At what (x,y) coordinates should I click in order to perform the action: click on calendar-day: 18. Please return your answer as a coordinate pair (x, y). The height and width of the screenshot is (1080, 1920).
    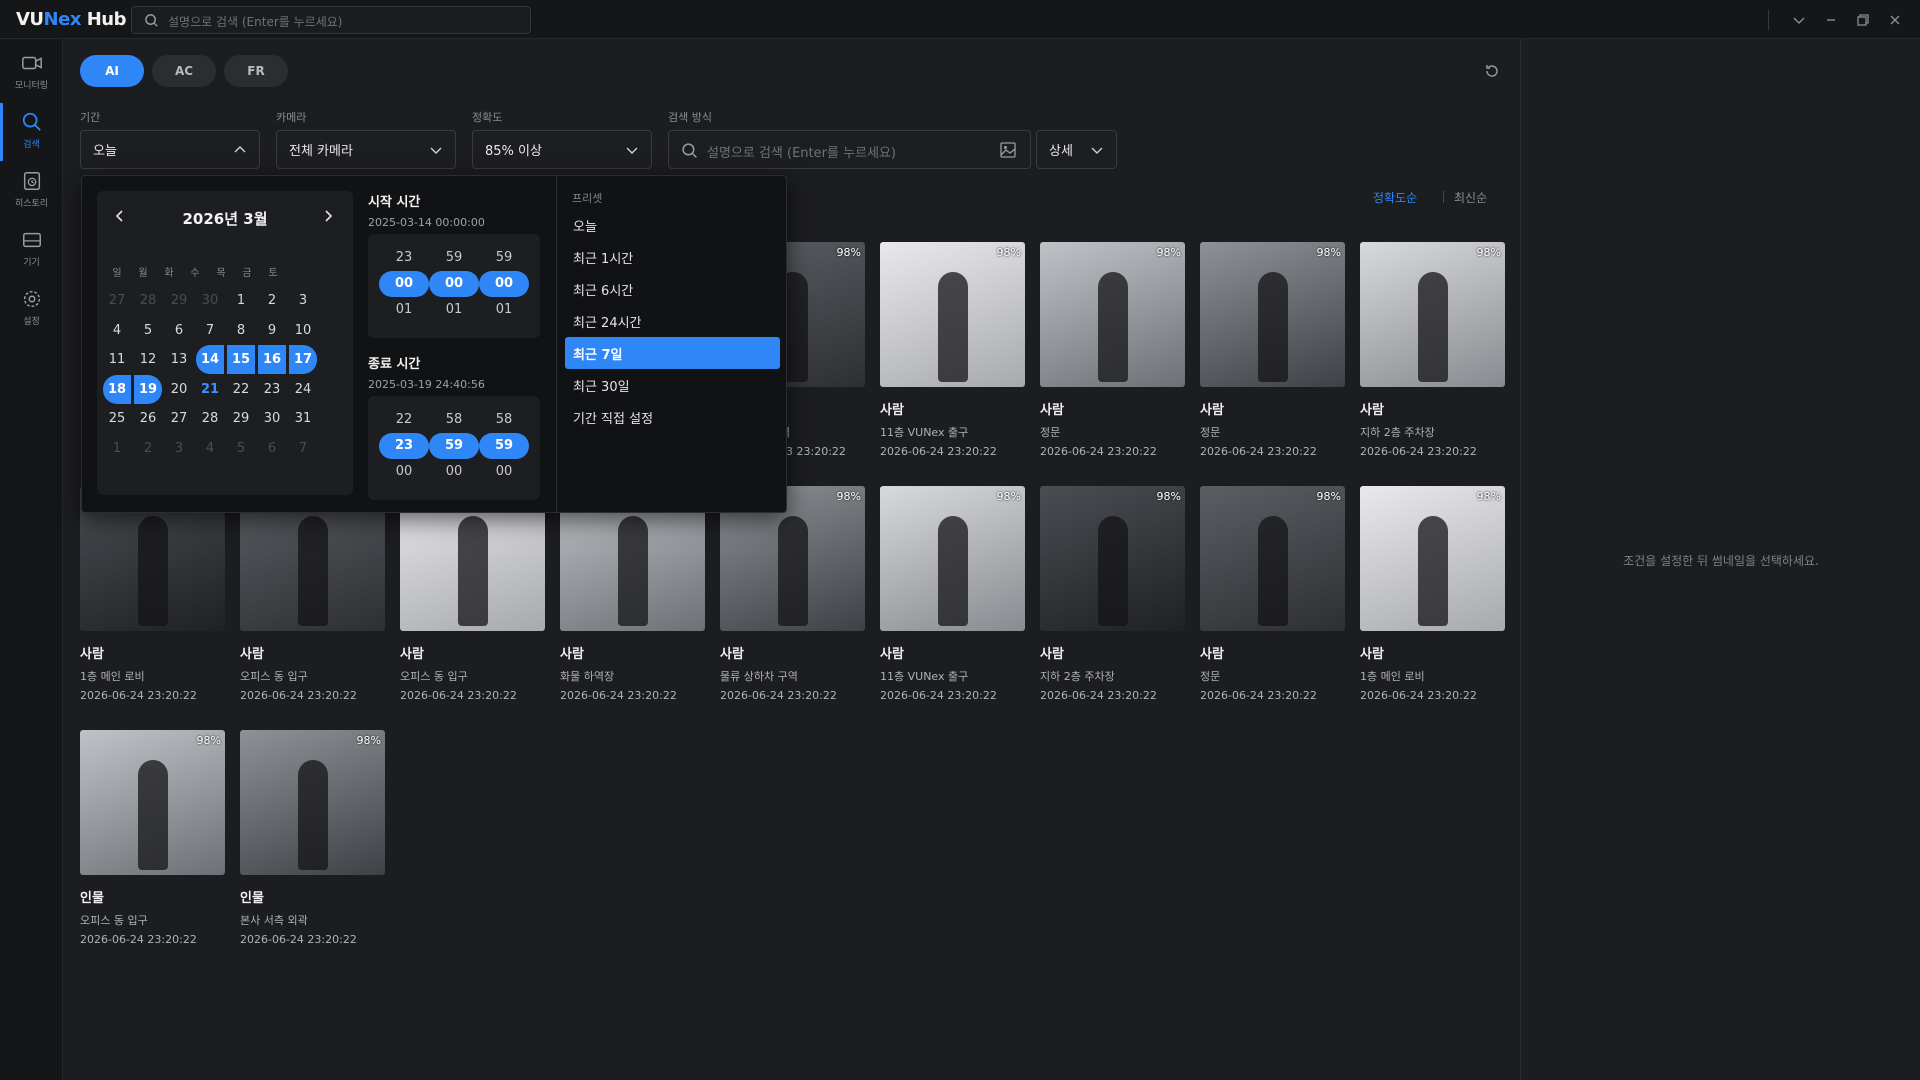
    Looking at the image, I should click on (117, 389).